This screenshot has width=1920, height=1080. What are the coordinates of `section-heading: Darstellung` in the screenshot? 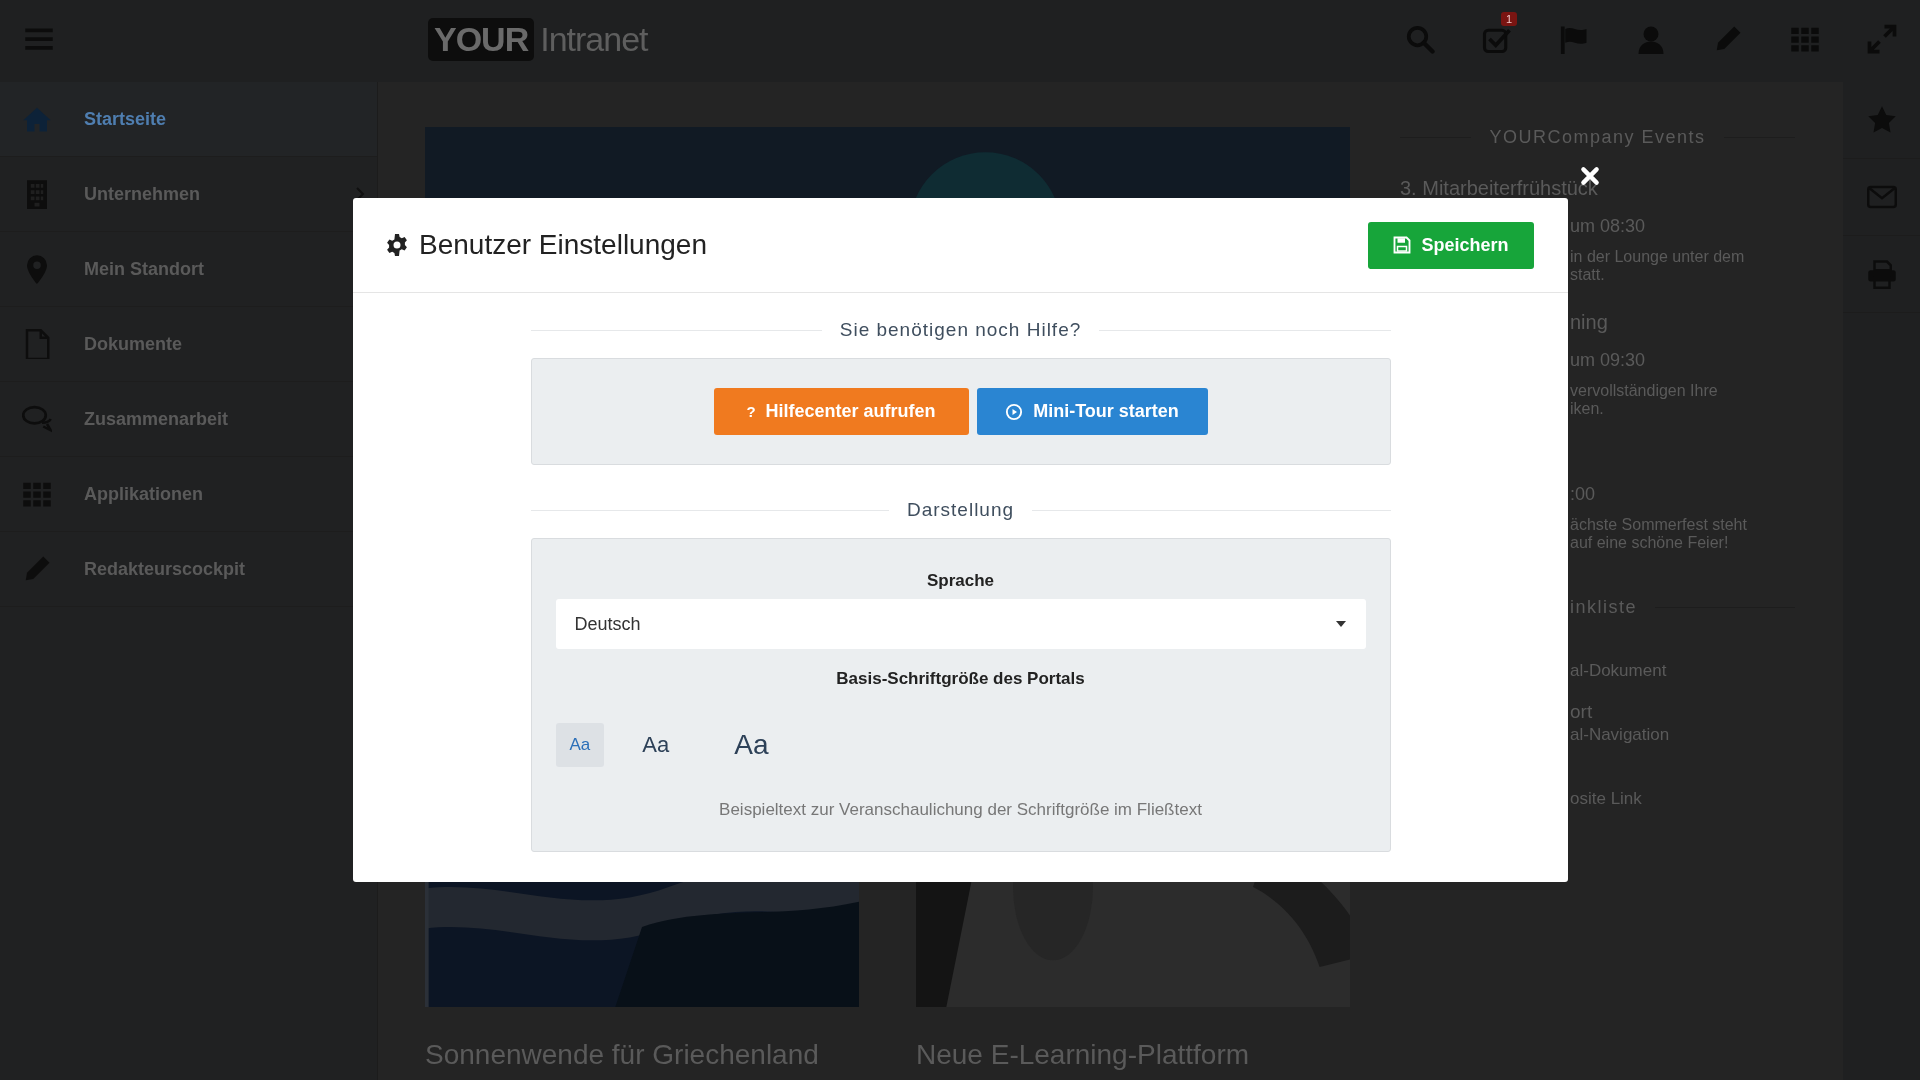 It's located at (960, 510).